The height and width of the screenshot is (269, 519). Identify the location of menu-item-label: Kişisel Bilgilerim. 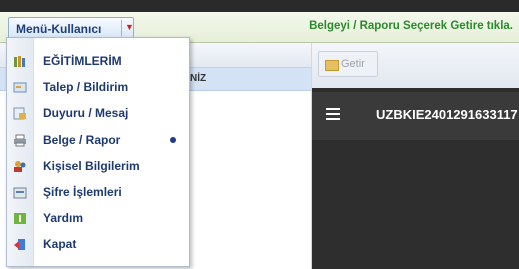
(91, 166).